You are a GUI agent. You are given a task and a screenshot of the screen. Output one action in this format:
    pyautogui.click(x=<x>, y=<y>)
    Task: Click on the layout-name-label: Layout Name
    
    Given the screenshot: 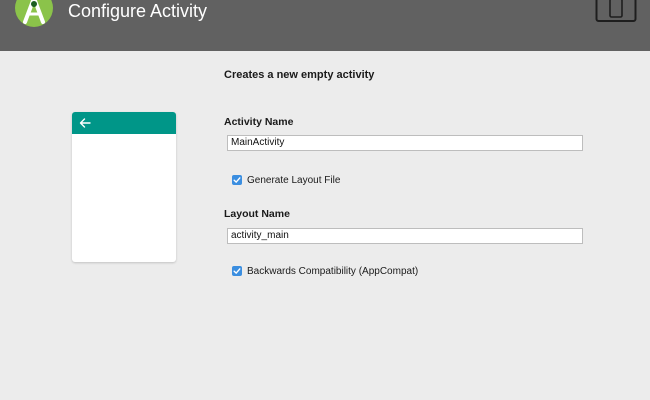 What is the action you would take?
    pyautogui.click(x=257, y=214)
    